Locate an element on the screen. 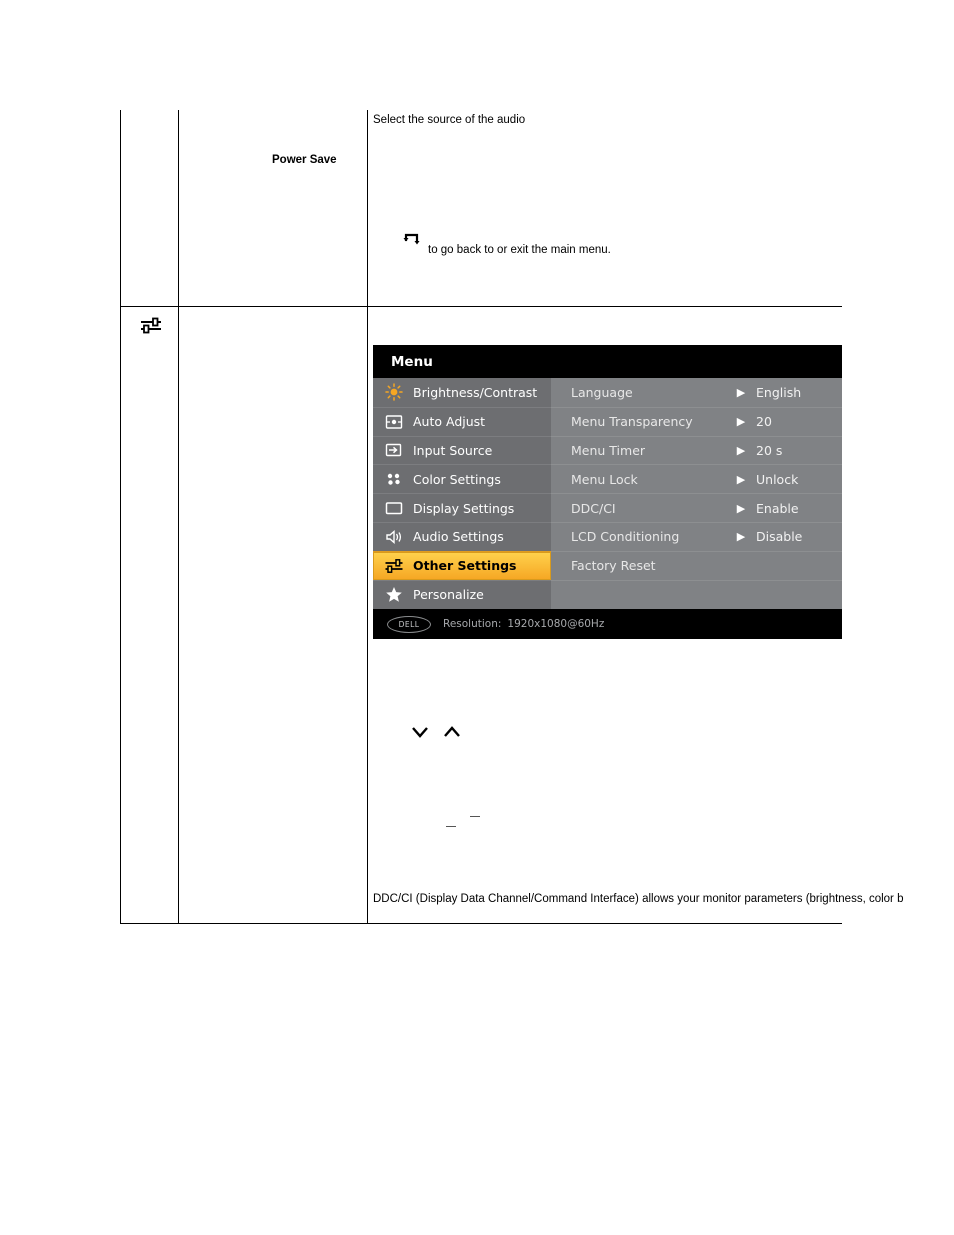 This screenshot has width=954, height=1235. osd-footer: DELL Resolution: 1920x1080@60Hz is located at coordinates (607, 624).